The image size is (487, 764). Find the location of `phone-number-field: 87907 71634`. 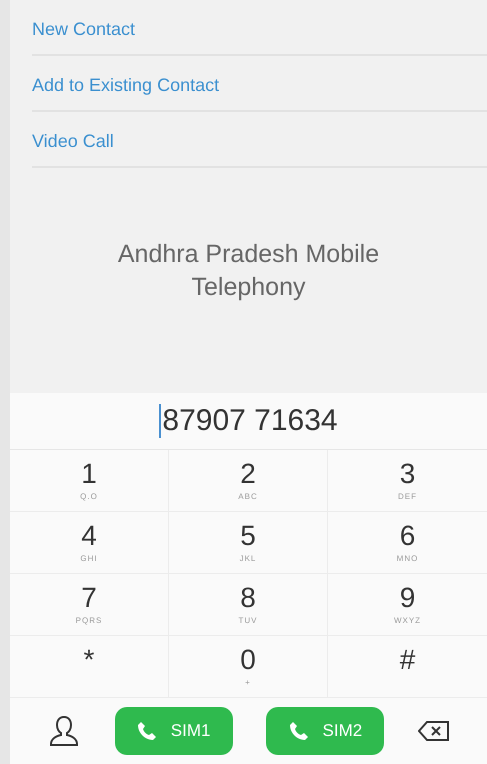

phone-number-field: 87907 71634 is located at coordinates (248, 421).